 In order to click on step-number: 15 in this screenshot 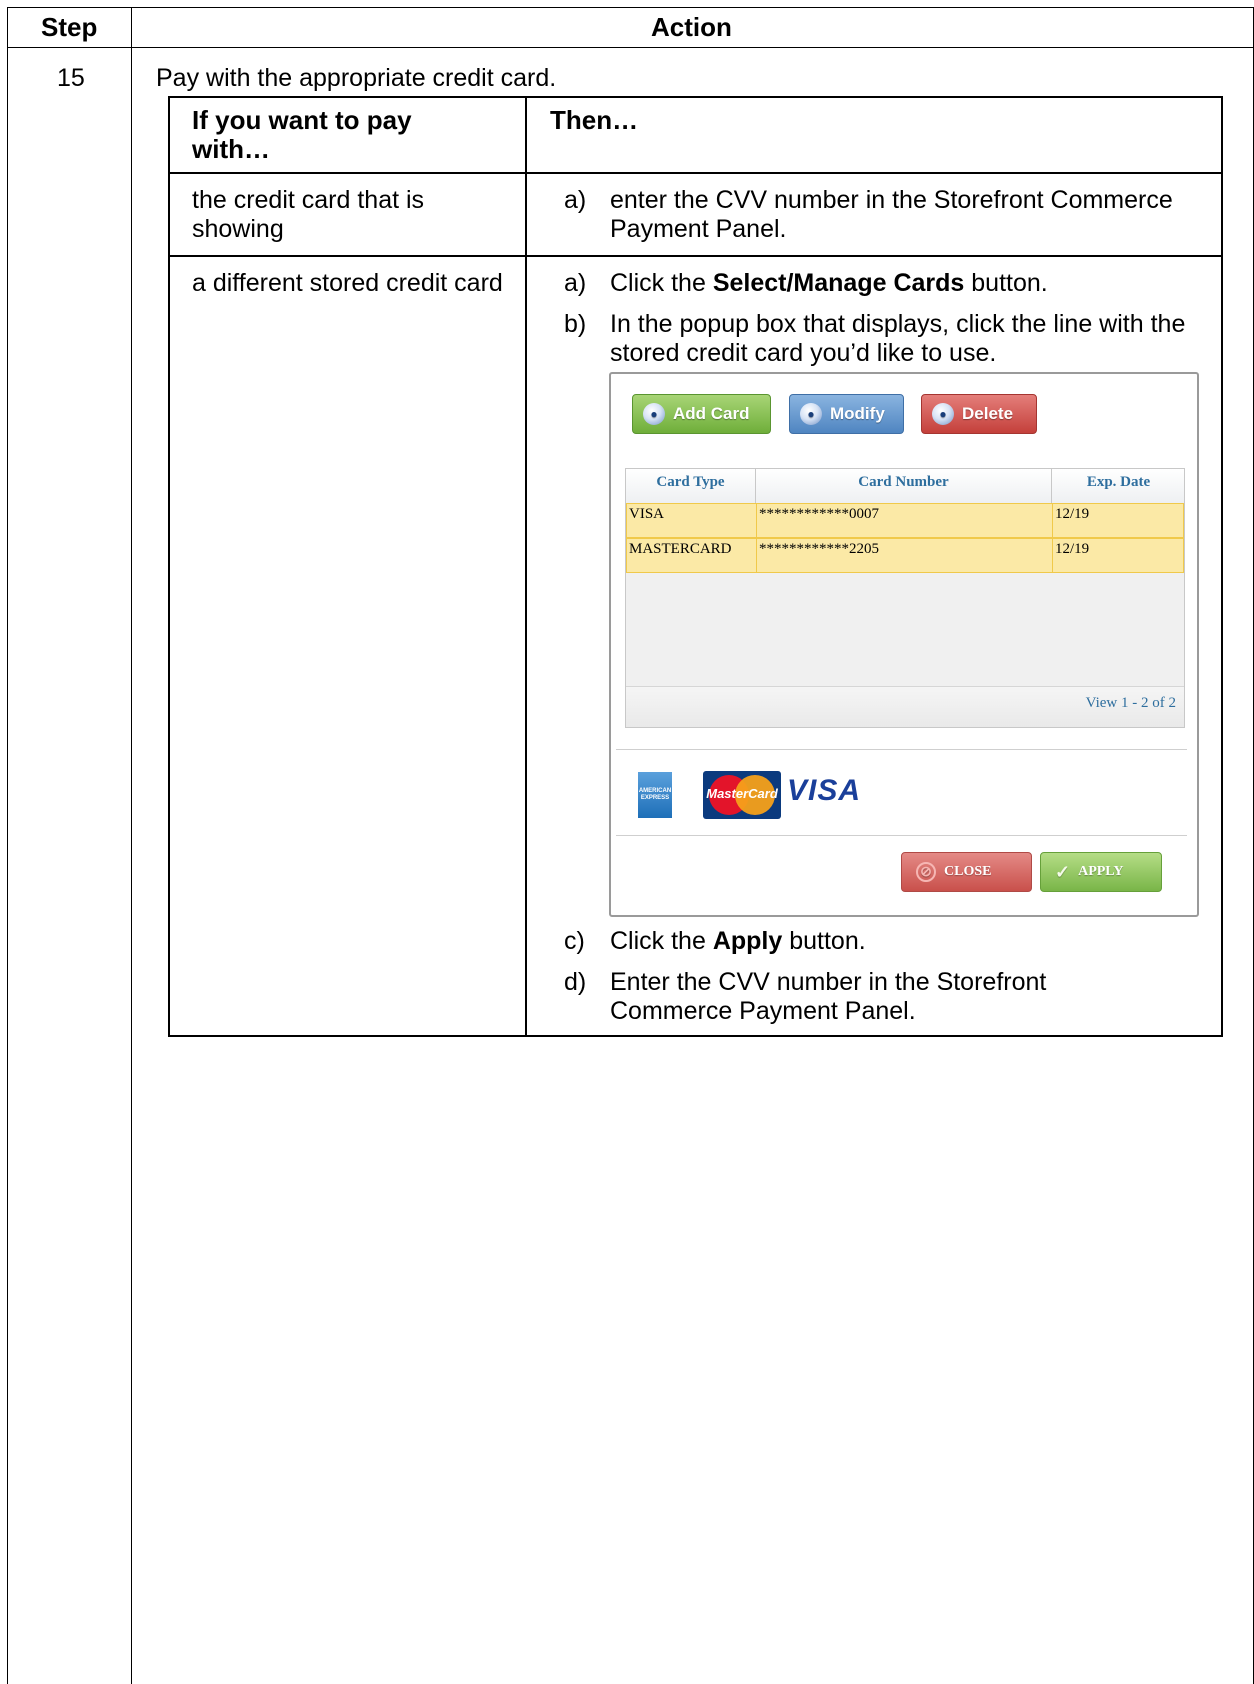, I will do `click(71, 78)`.